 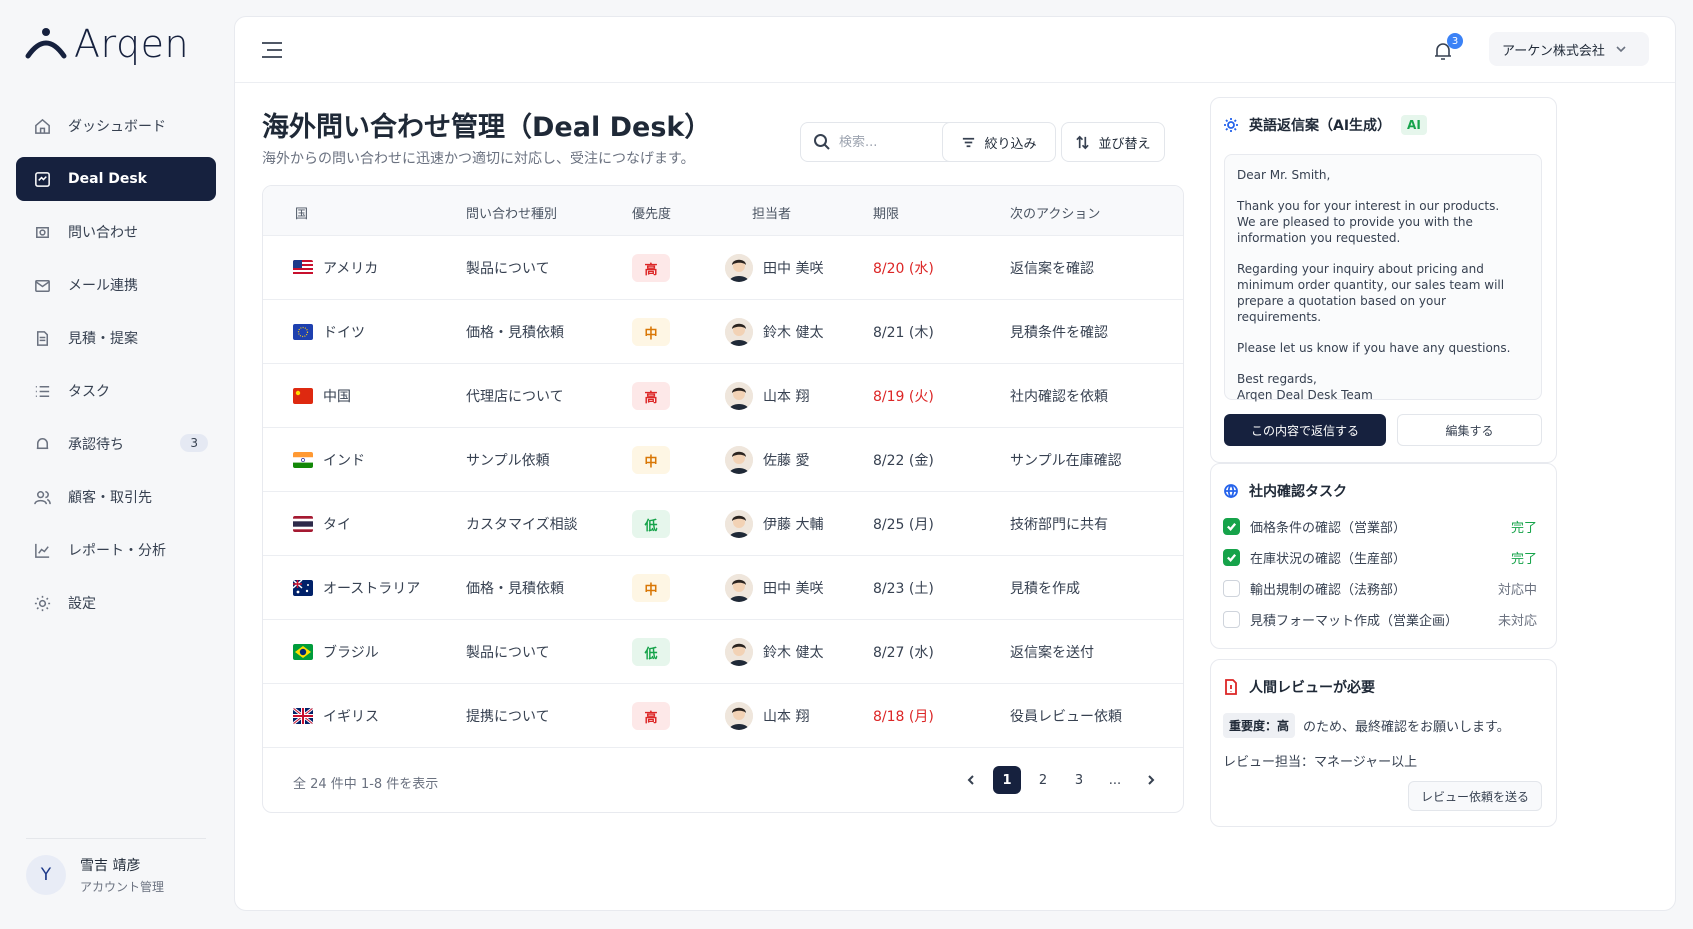 What do you see at coordinates (723, 332) in the screenshot?
I see `table-row: ドイツ 価格・見積依頼 中 鈴木 健太 8/21 (木) 見積条件を確認` at bounding box center [723, 332].